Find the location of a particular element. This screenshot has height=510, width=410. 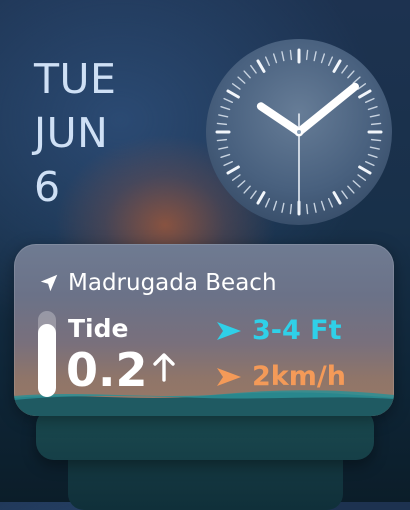

weekday-label: TUE is located at coordinates (75, 79).